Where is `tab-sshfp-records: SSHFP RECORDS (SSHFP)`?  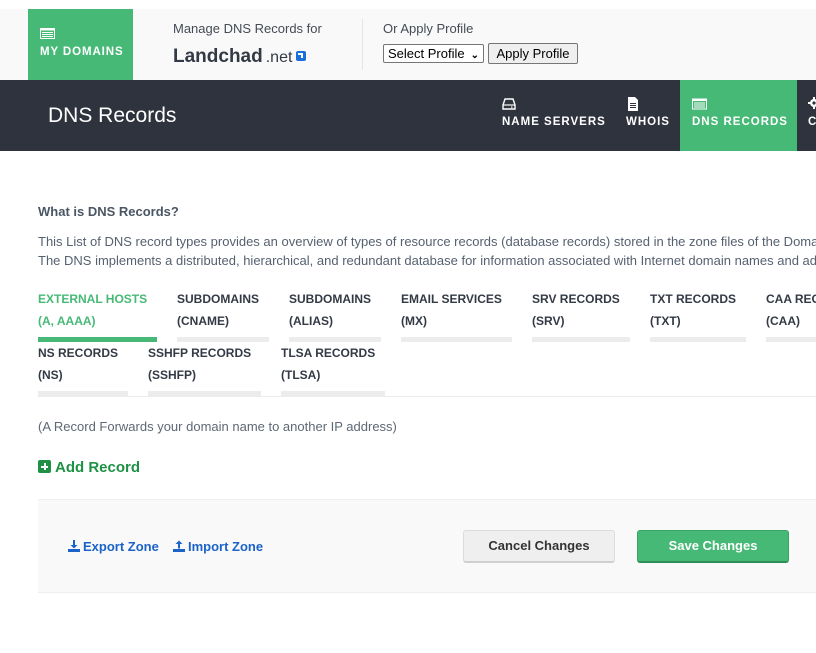 tab-sshfp-records: SSHFP RECORDS (SSHFP) is located at coordinates (204, 369).